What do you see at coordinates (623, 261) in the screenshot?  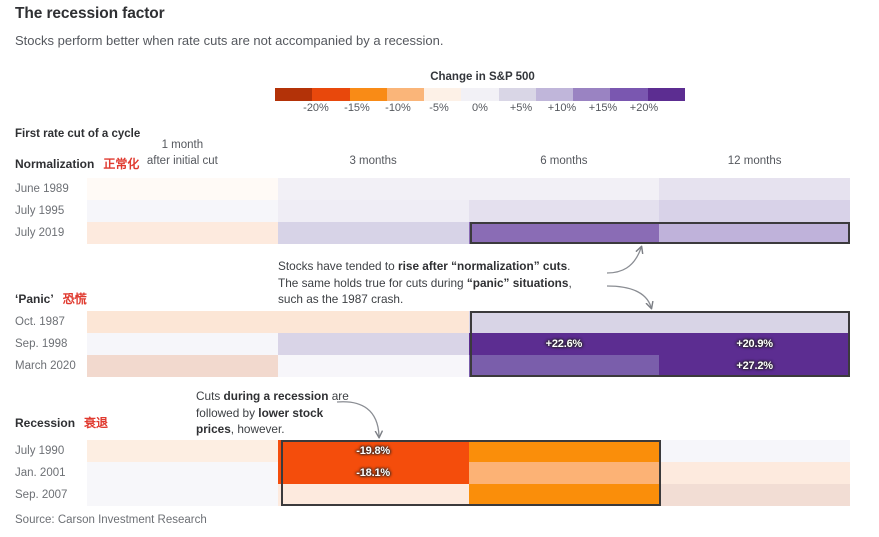 I see `arrow-to-normalization` at bounding box center [623, 261].